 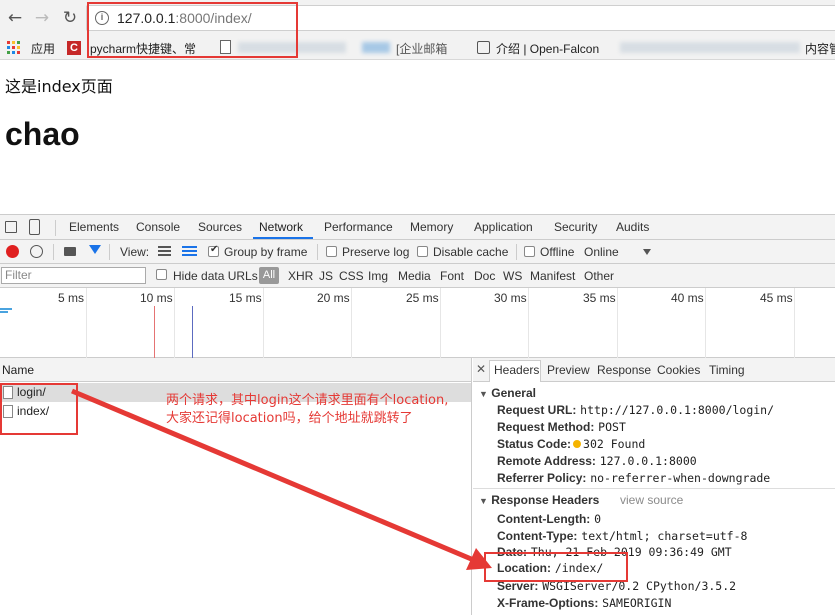 What do you see at coordinates (651, 500) in the screenshot?
I see `view-source-link: view source` at bounding box center [651, 500].